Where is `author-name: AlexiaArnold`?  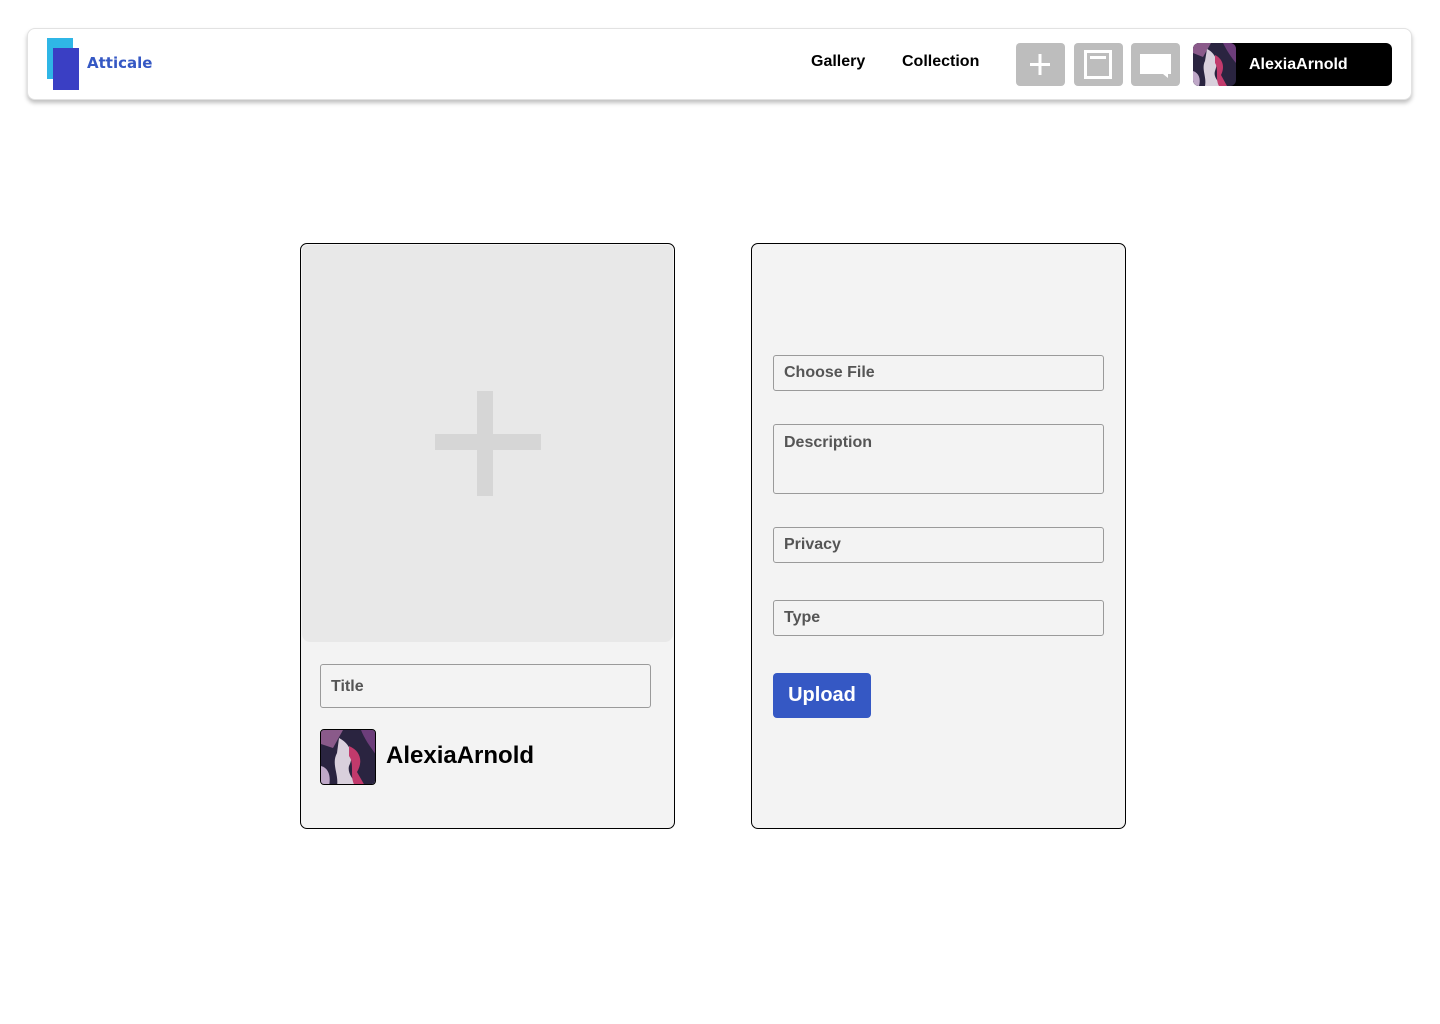
author-name: AlexiaArnold is located at coordinates (460, 755).